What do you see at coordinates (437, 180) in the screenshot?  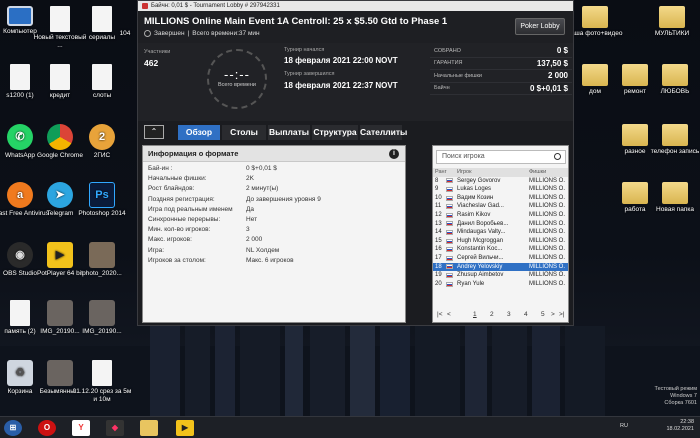 I see `player-rank: 8` at bounding box center [437, 180].